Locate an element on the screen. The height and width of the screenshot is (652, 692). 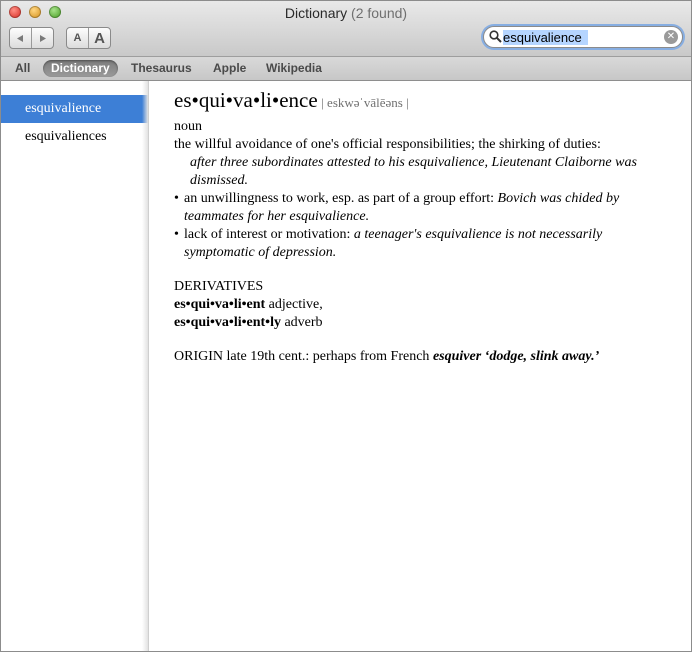
search-icon is located at coordinates (495, 36).